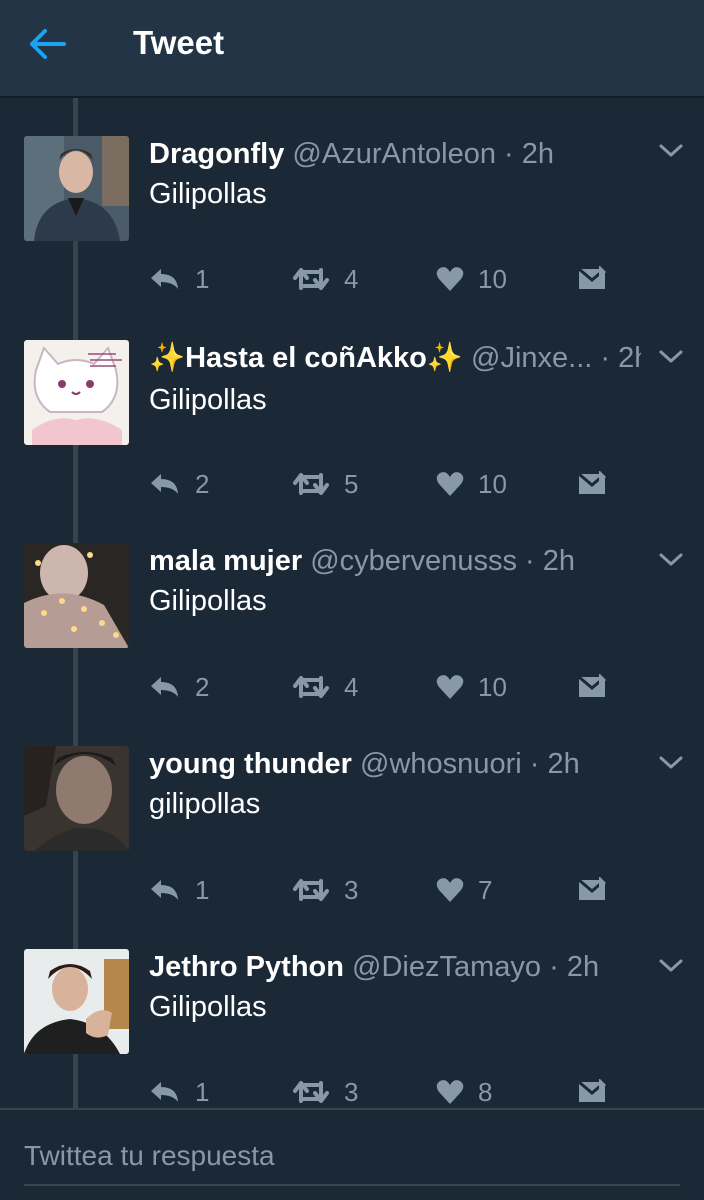 Image resolution: width=704 pixels, height=1200 pixels. Describe the element at coordinates (409, 1092) in the screenshot. I see `tweet-actions: 1 3 8` at that location.